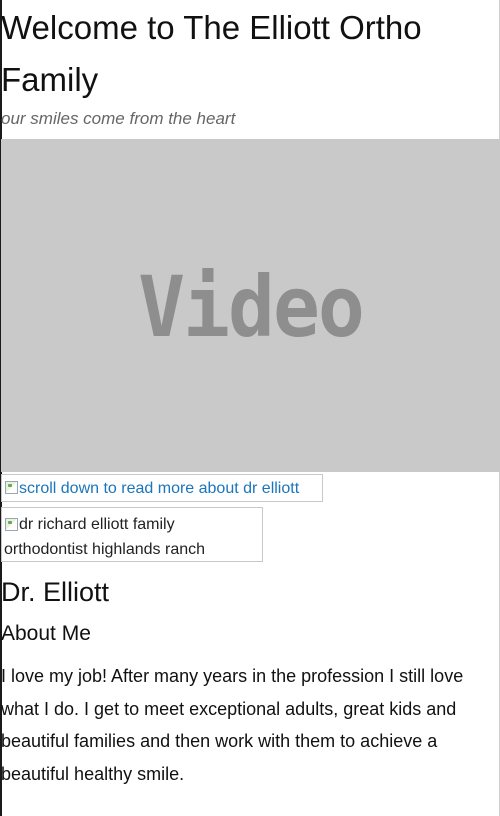  Describe the element at coordinates (46, 633) in the screenshot. I see `about-me-heading: About Me` at that location.